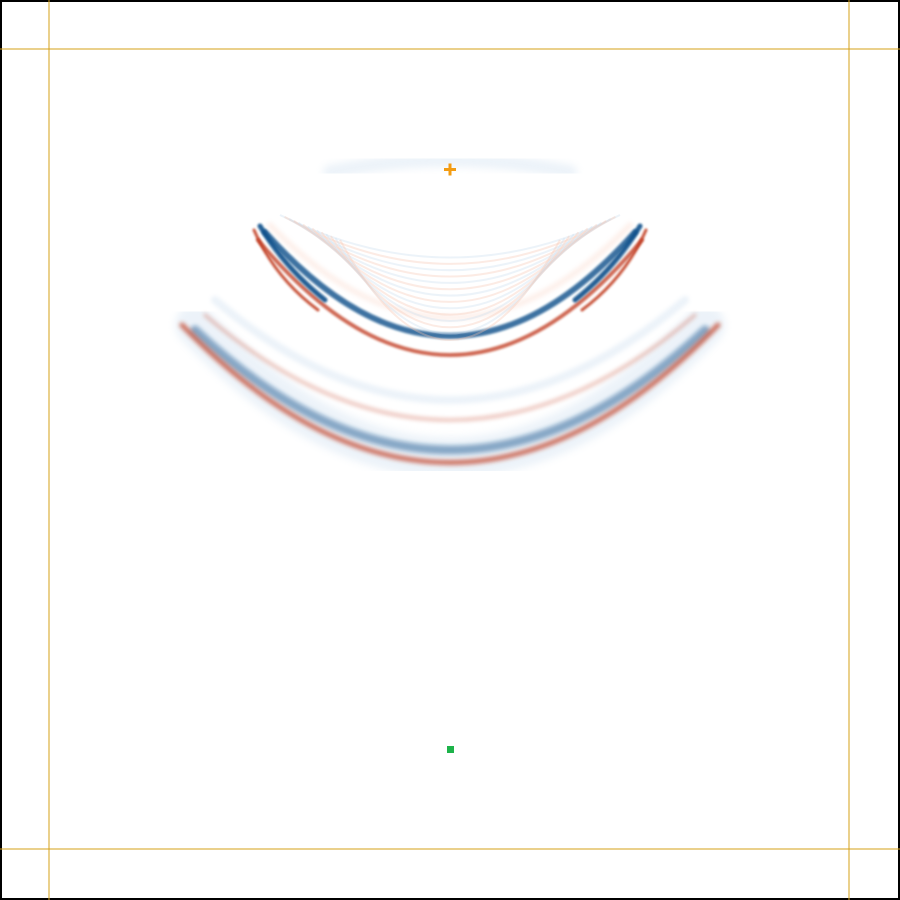 This screenshot has height=900, width=900. I want to click on texture-arc, so click(450, 248).